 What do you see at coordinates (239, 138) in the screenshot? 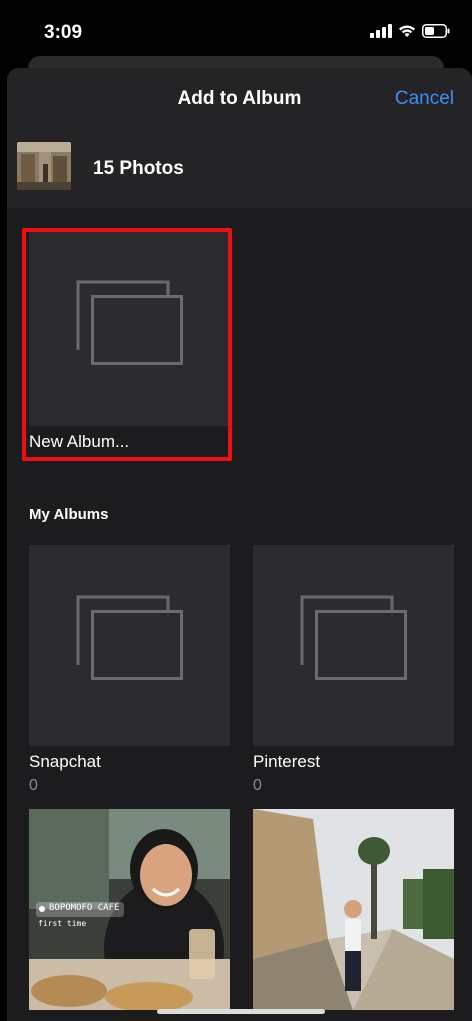
I see `sheet-header: Add to Album Cancel 15 Photos` at bounding box center [239, 138].